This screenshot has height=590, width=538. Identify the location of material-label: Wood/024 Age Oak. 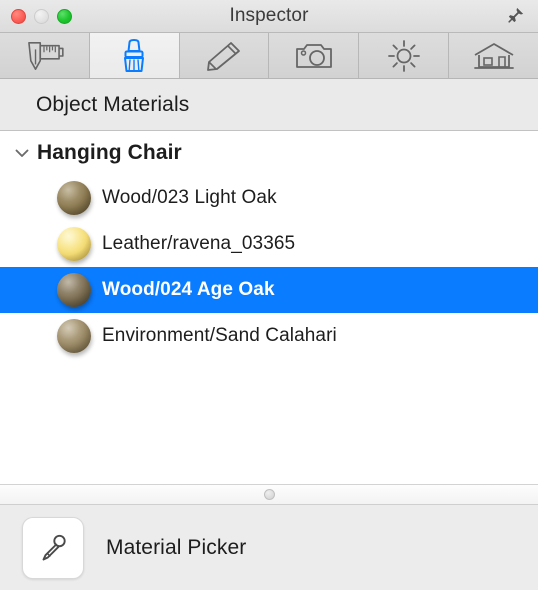
(188, 289).